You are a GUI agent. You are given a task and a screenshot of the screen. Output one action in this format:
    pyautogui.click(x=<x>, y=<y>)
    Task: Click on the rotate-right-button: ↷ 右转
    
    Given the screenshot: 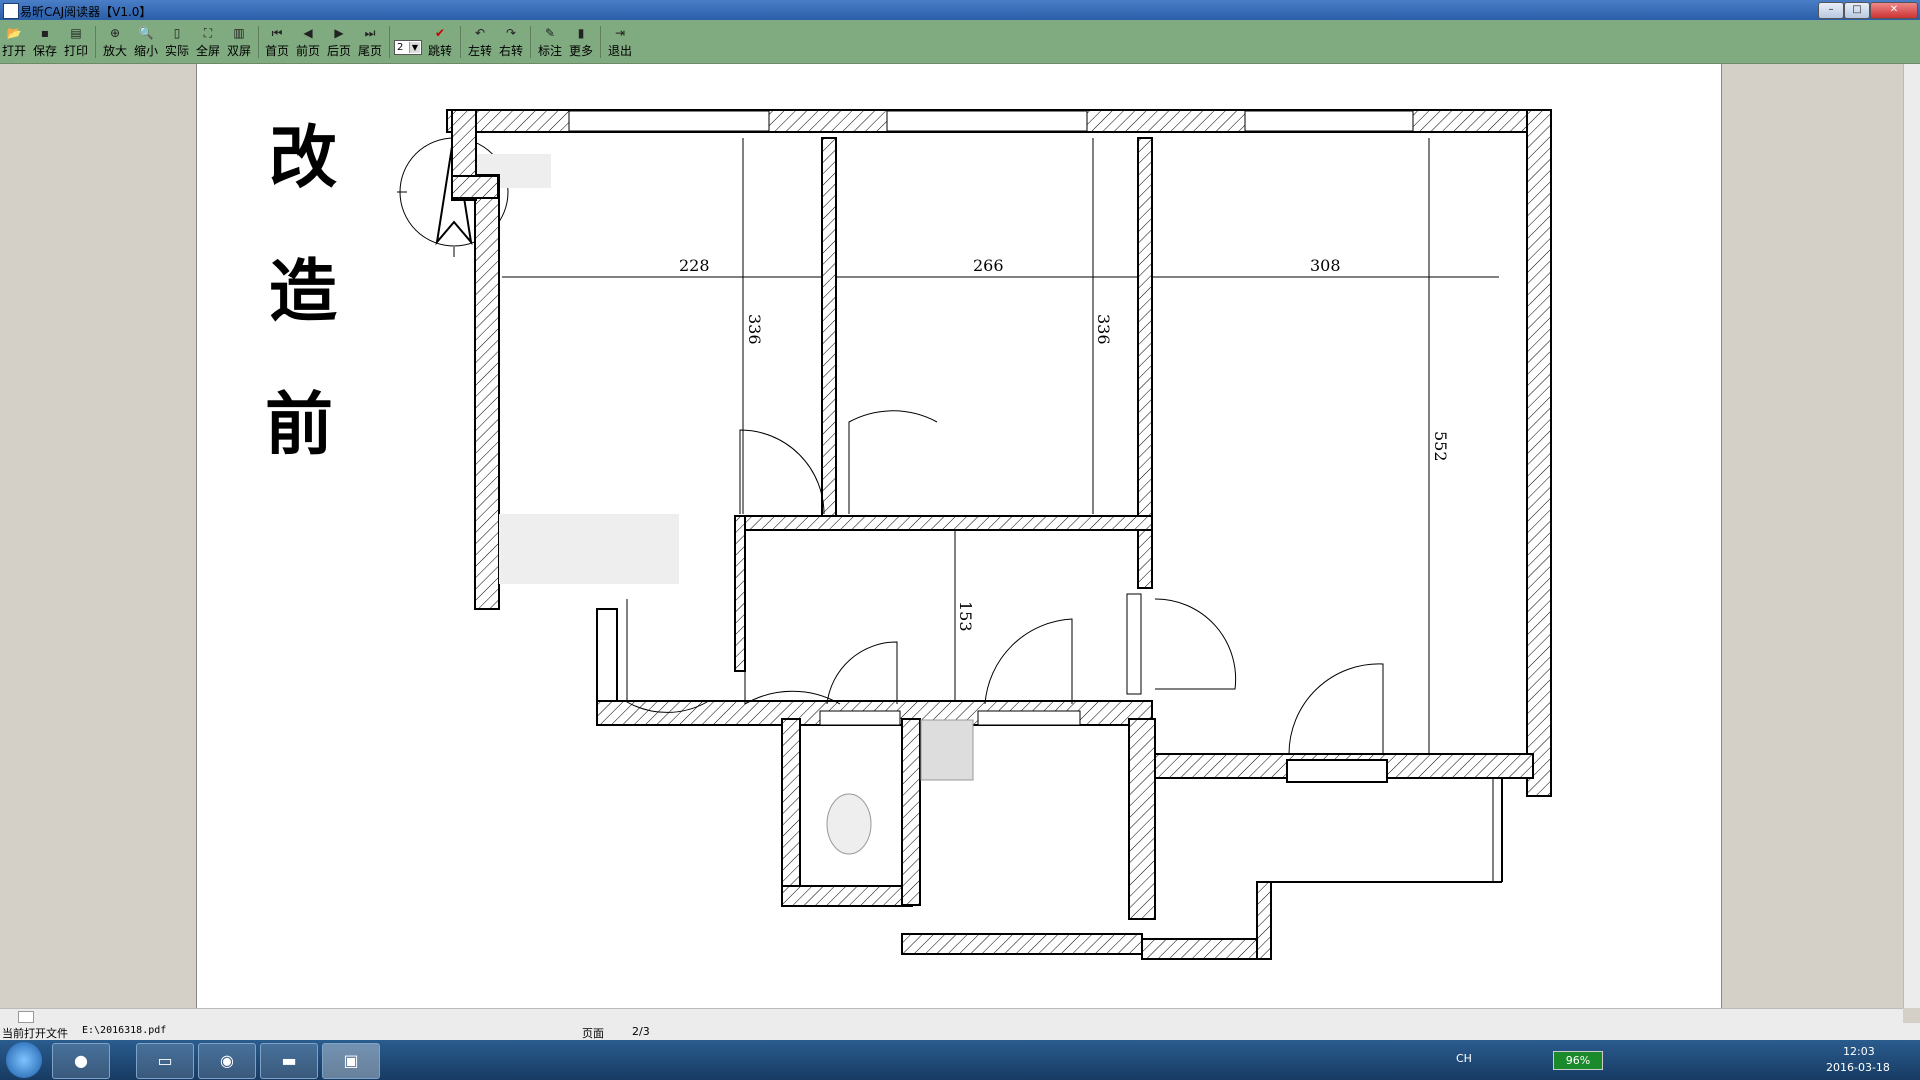 What is the action you would take?
    pyautogui.click(x=511, y=42)
    